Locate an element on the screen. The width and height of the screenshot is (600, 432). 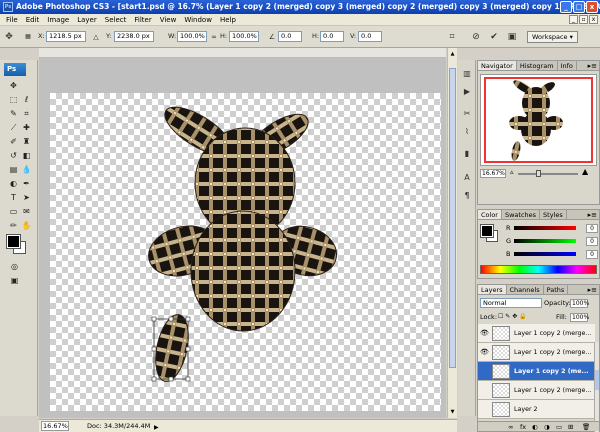
navigator-view-box is located at coordinates (538, 120).